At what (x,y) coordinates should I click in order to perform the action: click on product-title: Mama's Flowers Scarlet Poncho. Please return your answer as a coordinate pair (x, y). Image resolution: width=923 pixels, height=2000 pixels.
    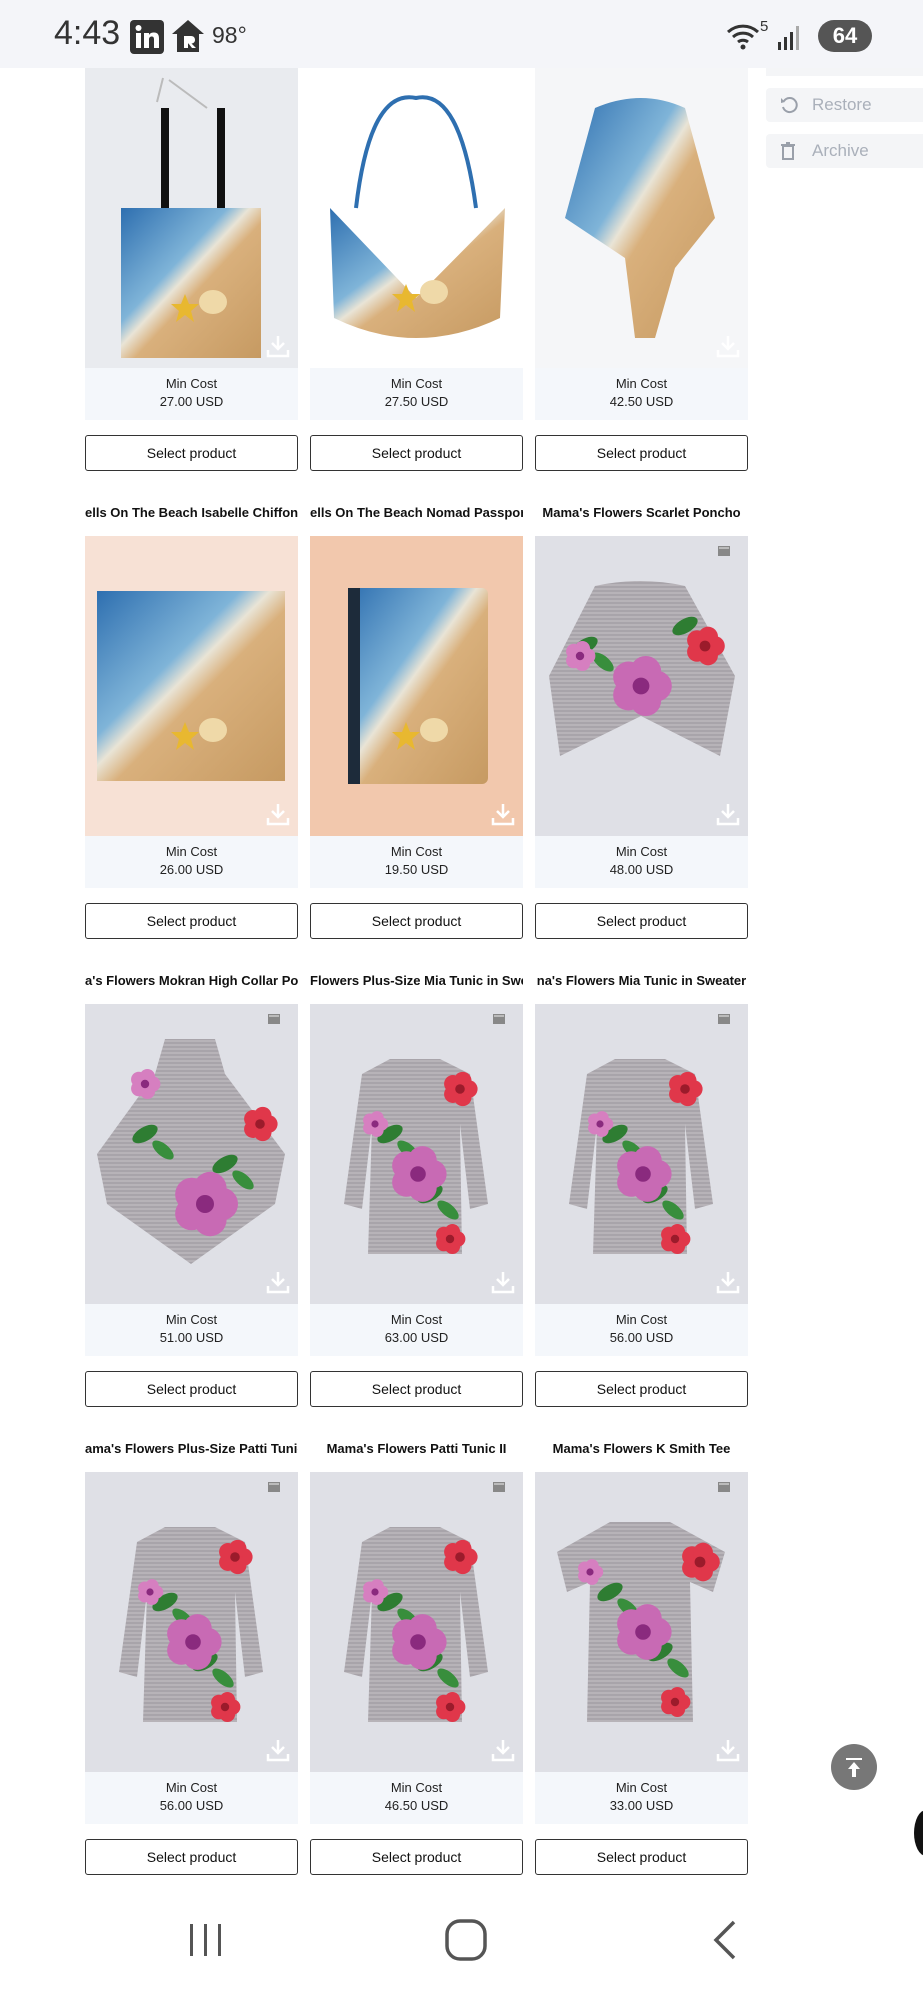
    Looking at the image, I should click on (641, 512).